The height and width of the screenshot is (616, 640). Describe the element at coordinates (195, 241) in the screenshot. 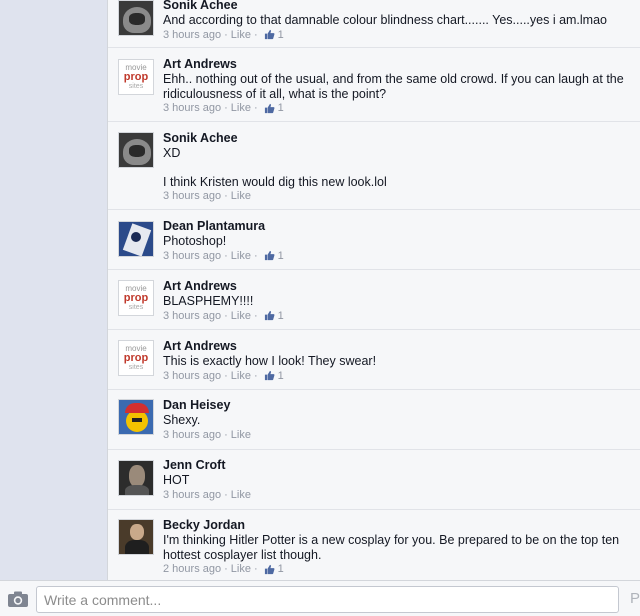

I see `comment-text: Photoshop!` at that location.